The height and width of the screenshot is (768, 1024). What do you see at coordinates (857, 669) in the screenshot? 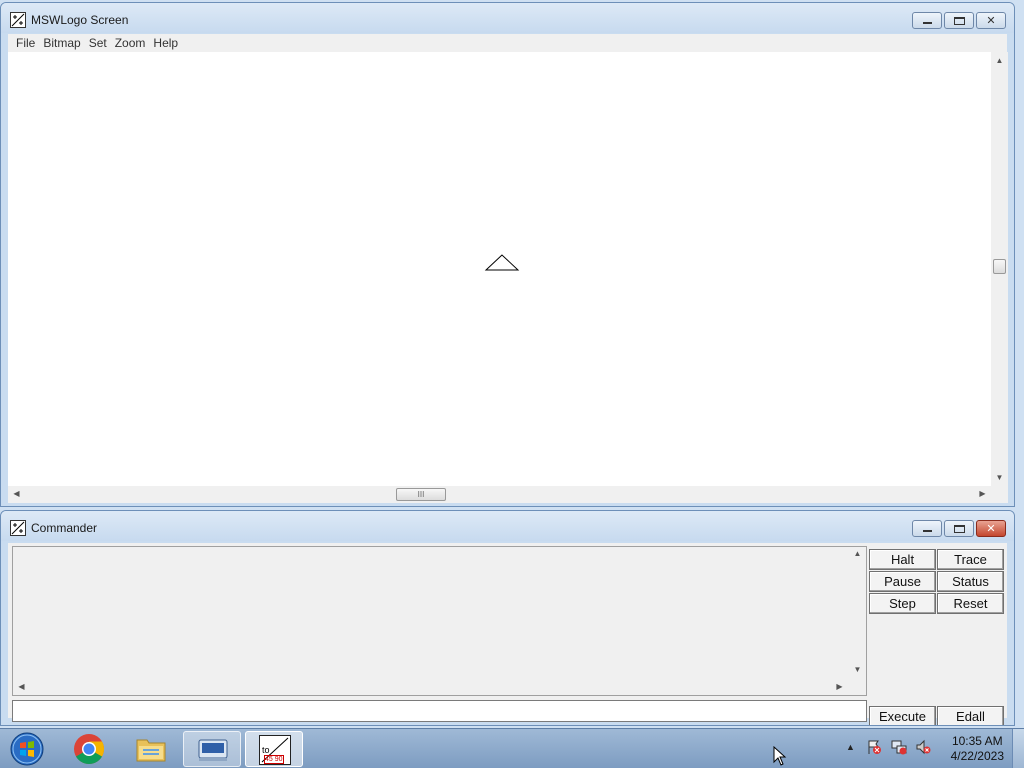
I see `history-scroll-down-icon: ▼` at bounding box center [857, 669].